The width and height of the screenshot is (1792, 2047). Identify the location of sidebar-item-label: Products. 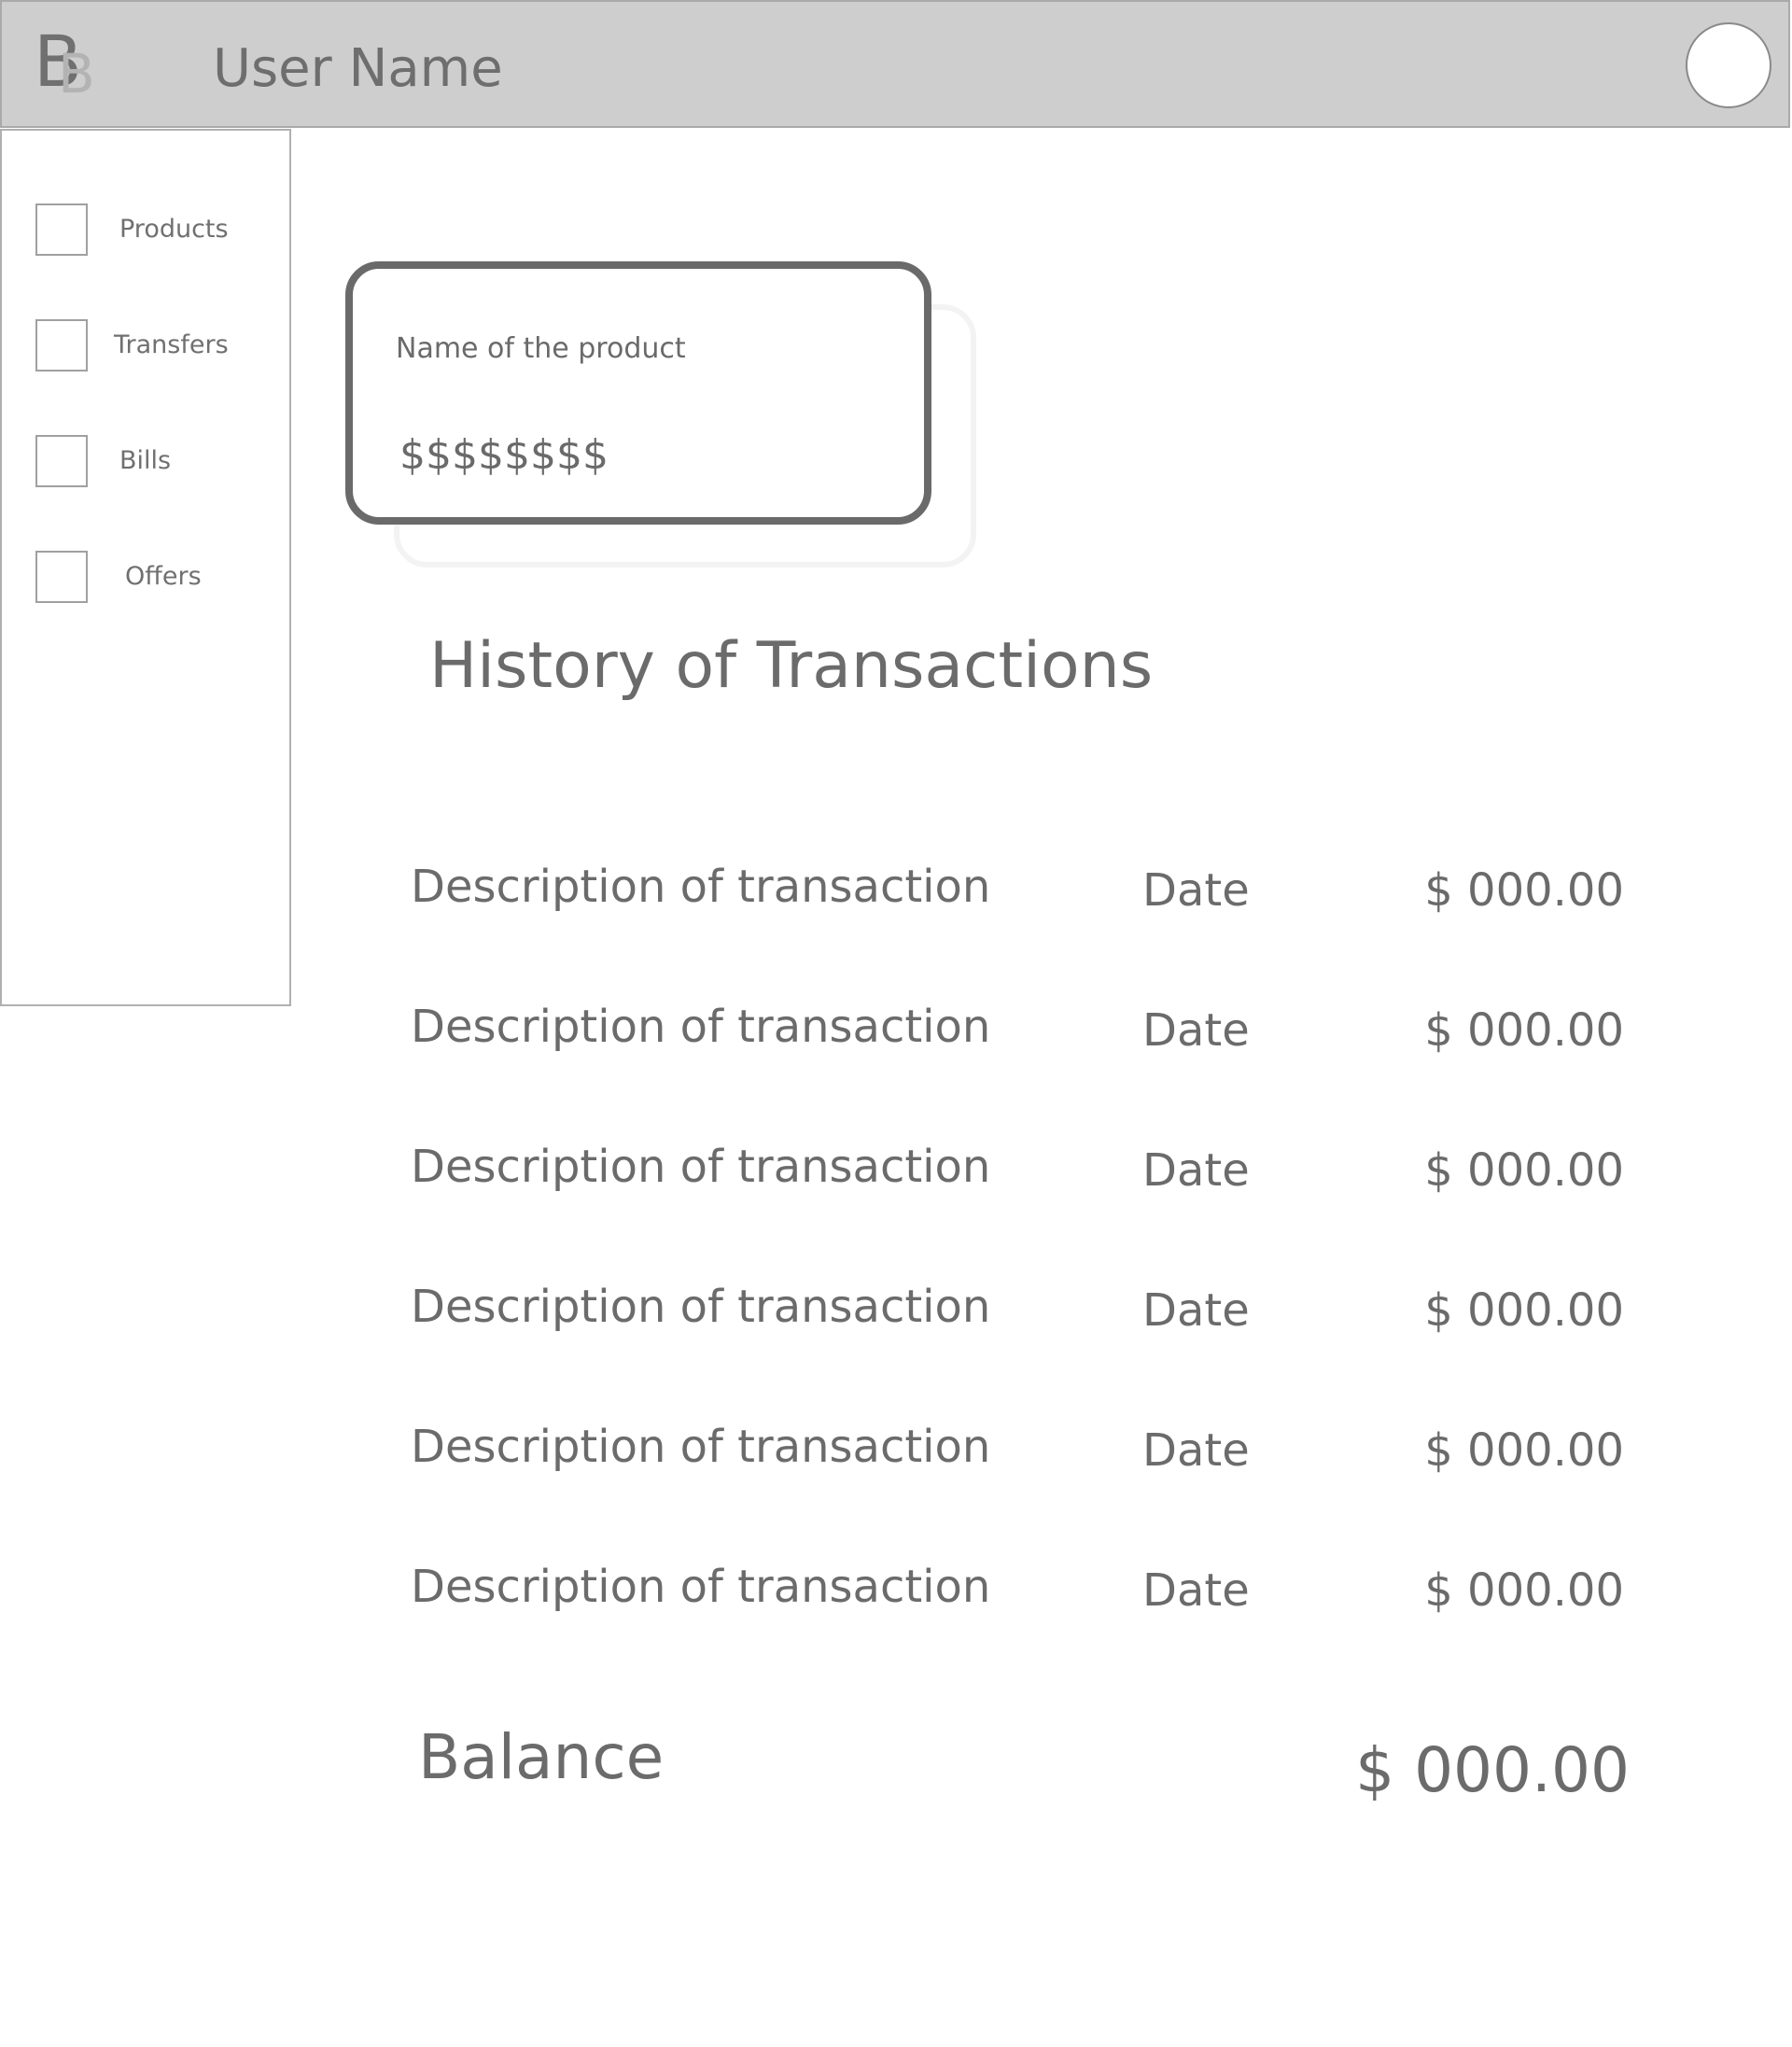
(174, 229).